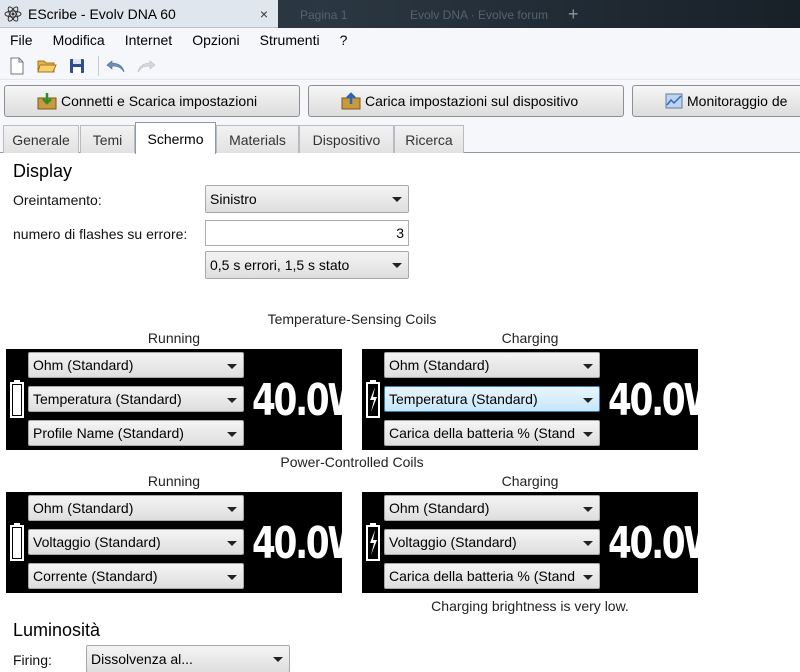 This screenshot has width=800, height=672. What do you see at coordinates (100, 234) in the screenshot?
I see `flashes-label: numero di flashes su errore:` at bounding box center [100, 234].